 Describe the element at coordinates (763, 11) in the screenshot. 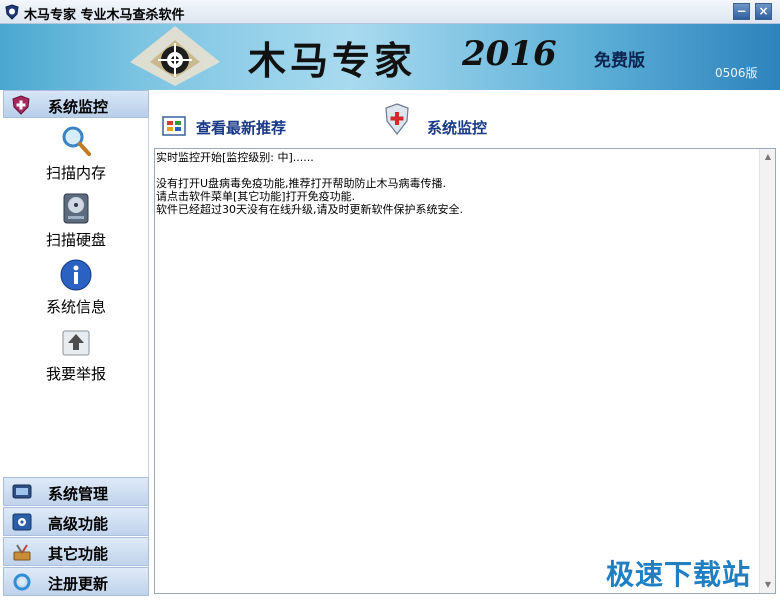

I see `close-button: ×` at that location.